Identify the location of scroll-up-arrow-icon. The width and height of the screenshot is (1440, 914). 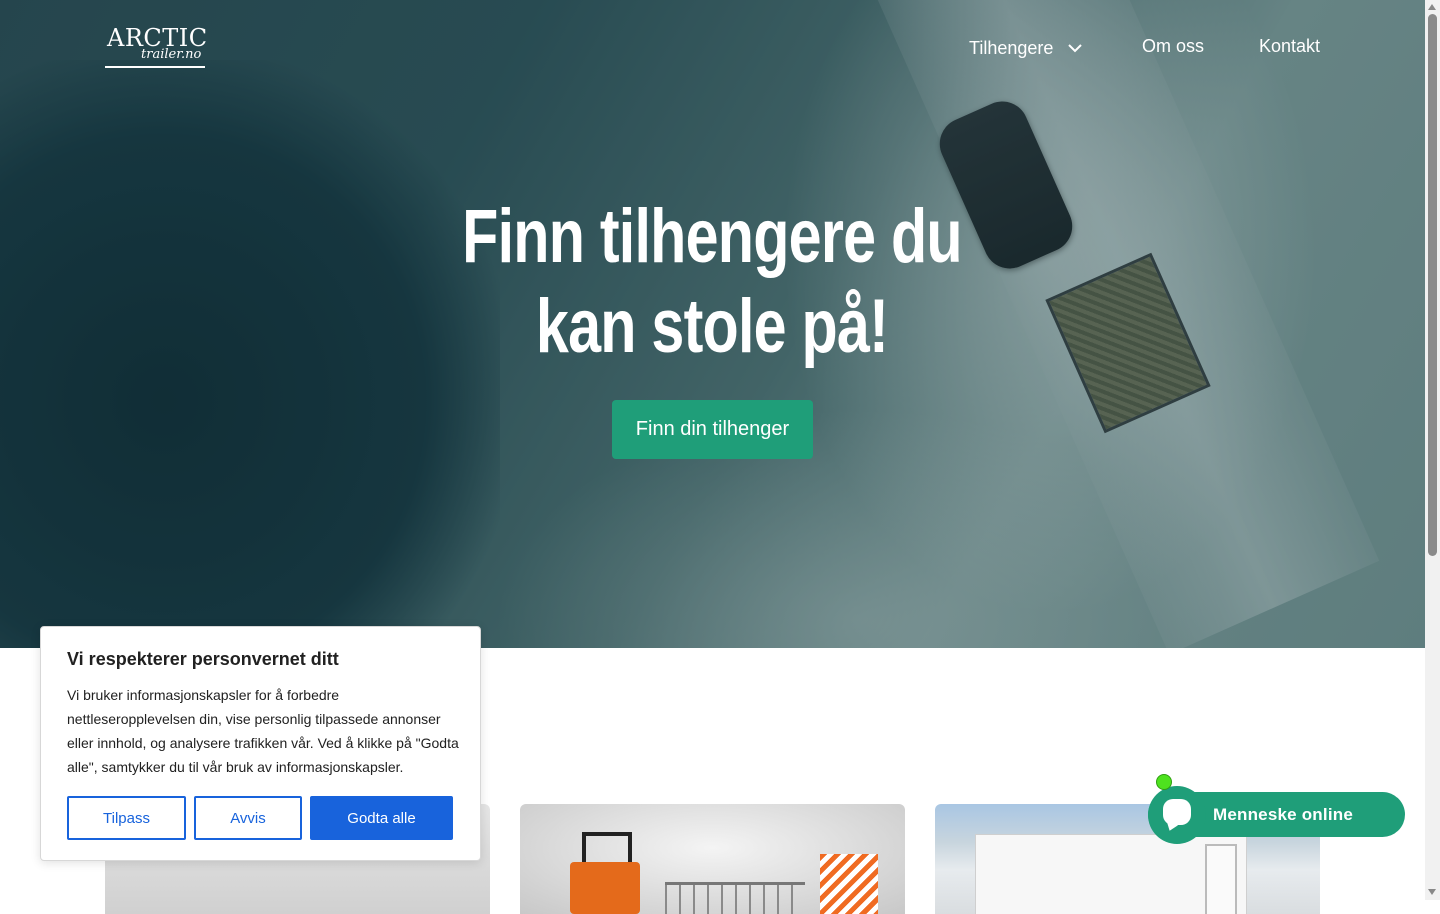
(1432, 7).